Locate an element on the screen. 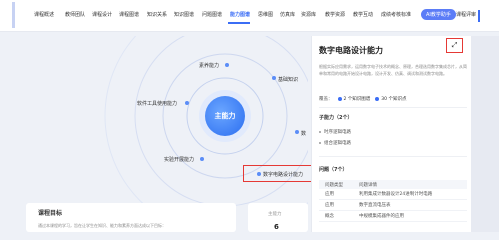  node-dot-digital is located at coordinates (297, 132).